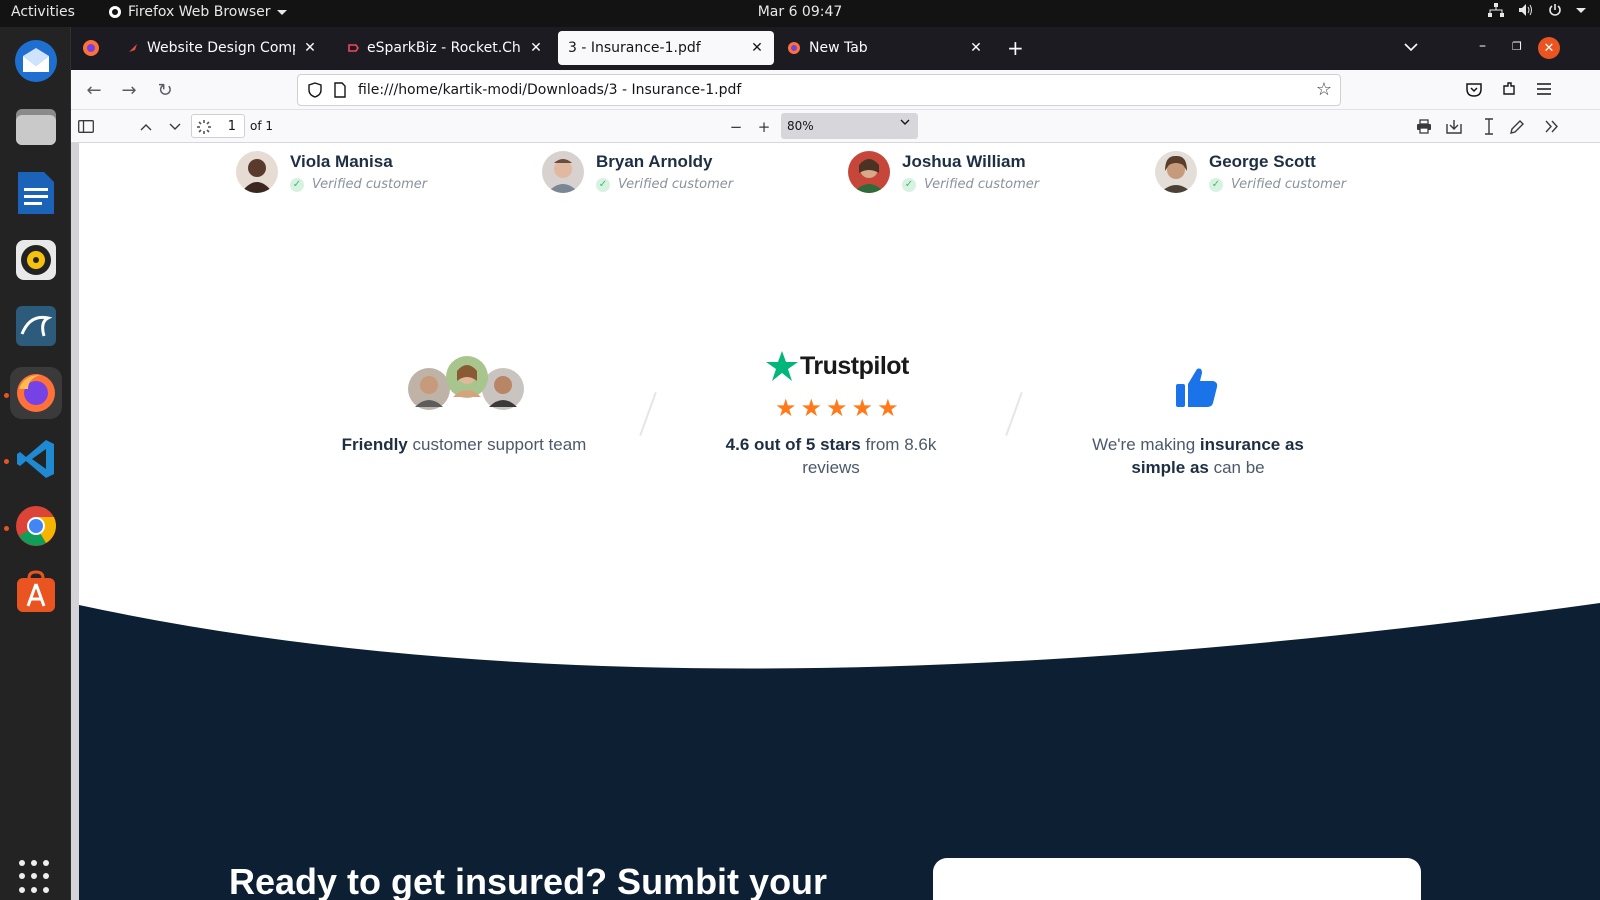 The height and width of the screenshot is (900, 1600). I want to click on list-all-tabs-icon, so click(1411, 47).